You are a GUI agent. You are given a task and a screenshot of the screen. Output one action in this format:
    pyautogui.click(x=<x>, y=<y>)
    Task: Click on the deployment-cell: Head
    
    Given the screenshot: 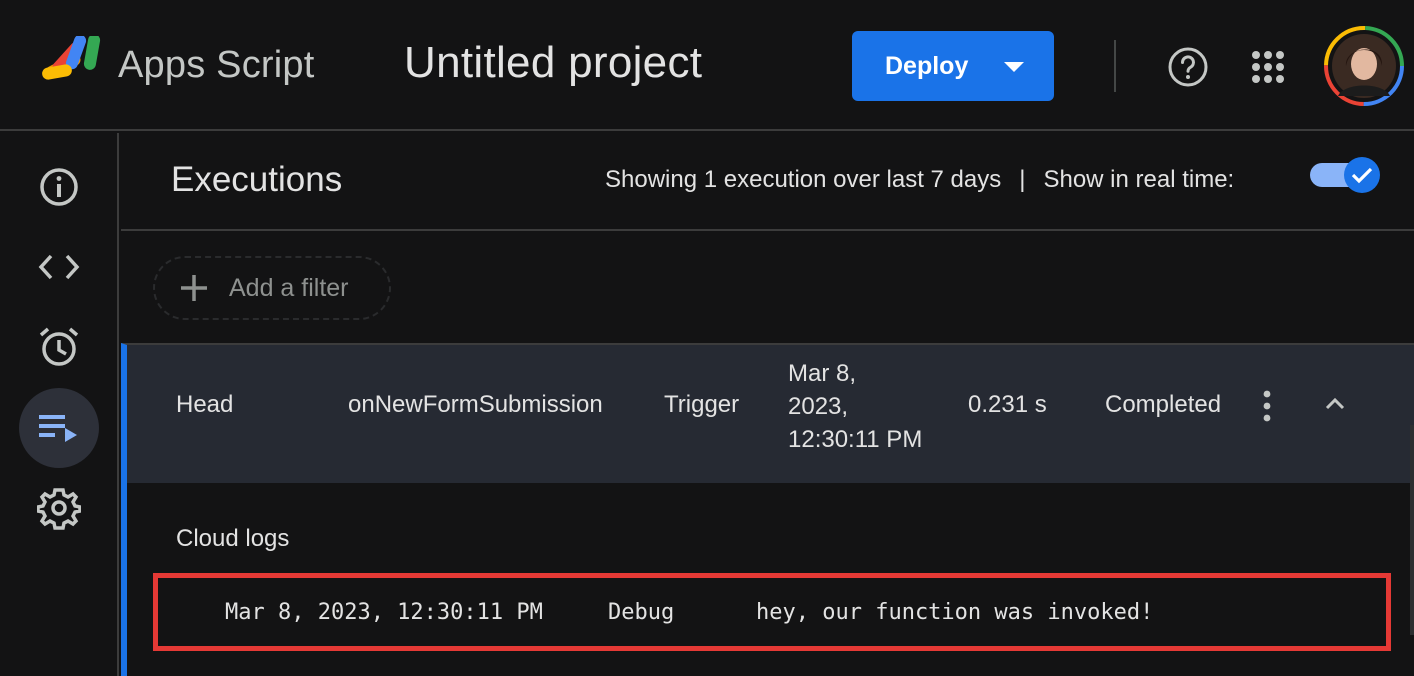 What is the action you would take?
    pyautogui.click(x=205, y=404)
    